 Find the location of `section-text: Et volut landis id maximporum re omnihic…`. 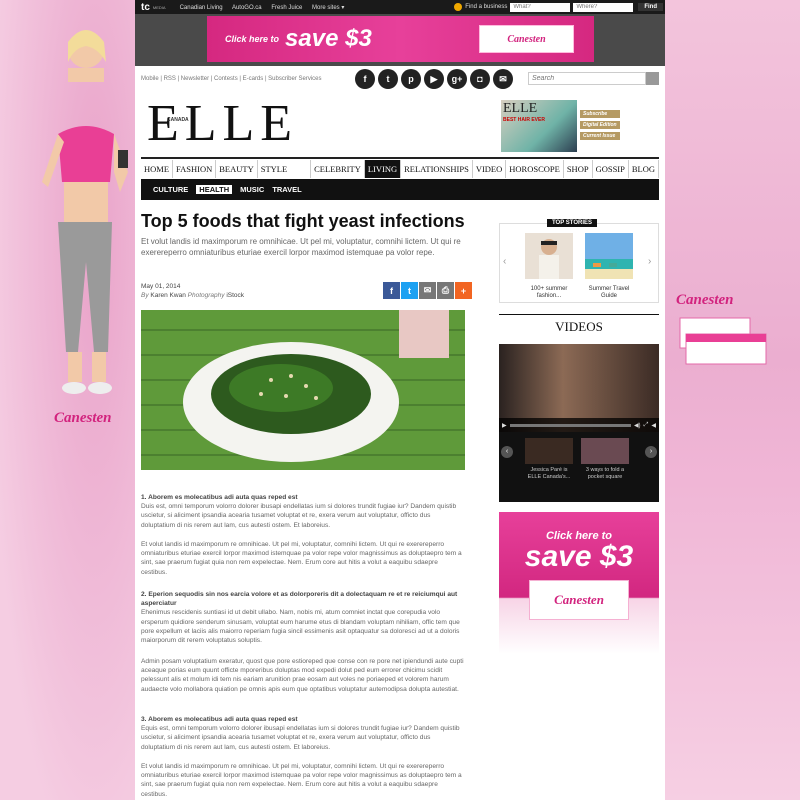

section-text: Et volut landis id maximporum re omnihic… is located at coordinates (301, 558).